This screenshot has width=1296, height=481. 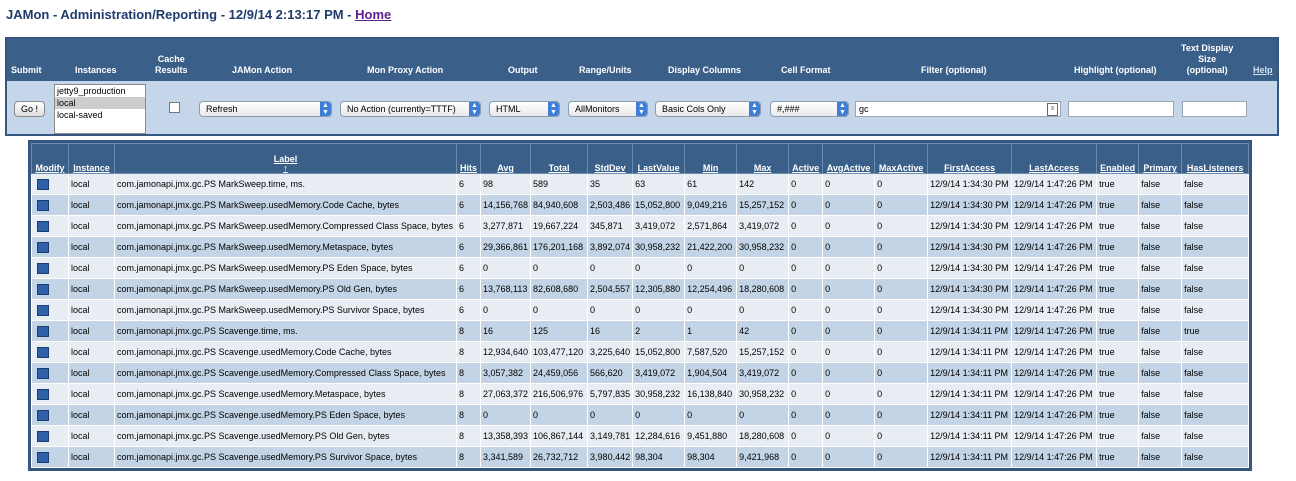 What do you see at coordinates (708, 109) in the screenshot?
I see `display-columns-select: Basic Cols Only ▲ ▼` at bounding box center [708, 109].